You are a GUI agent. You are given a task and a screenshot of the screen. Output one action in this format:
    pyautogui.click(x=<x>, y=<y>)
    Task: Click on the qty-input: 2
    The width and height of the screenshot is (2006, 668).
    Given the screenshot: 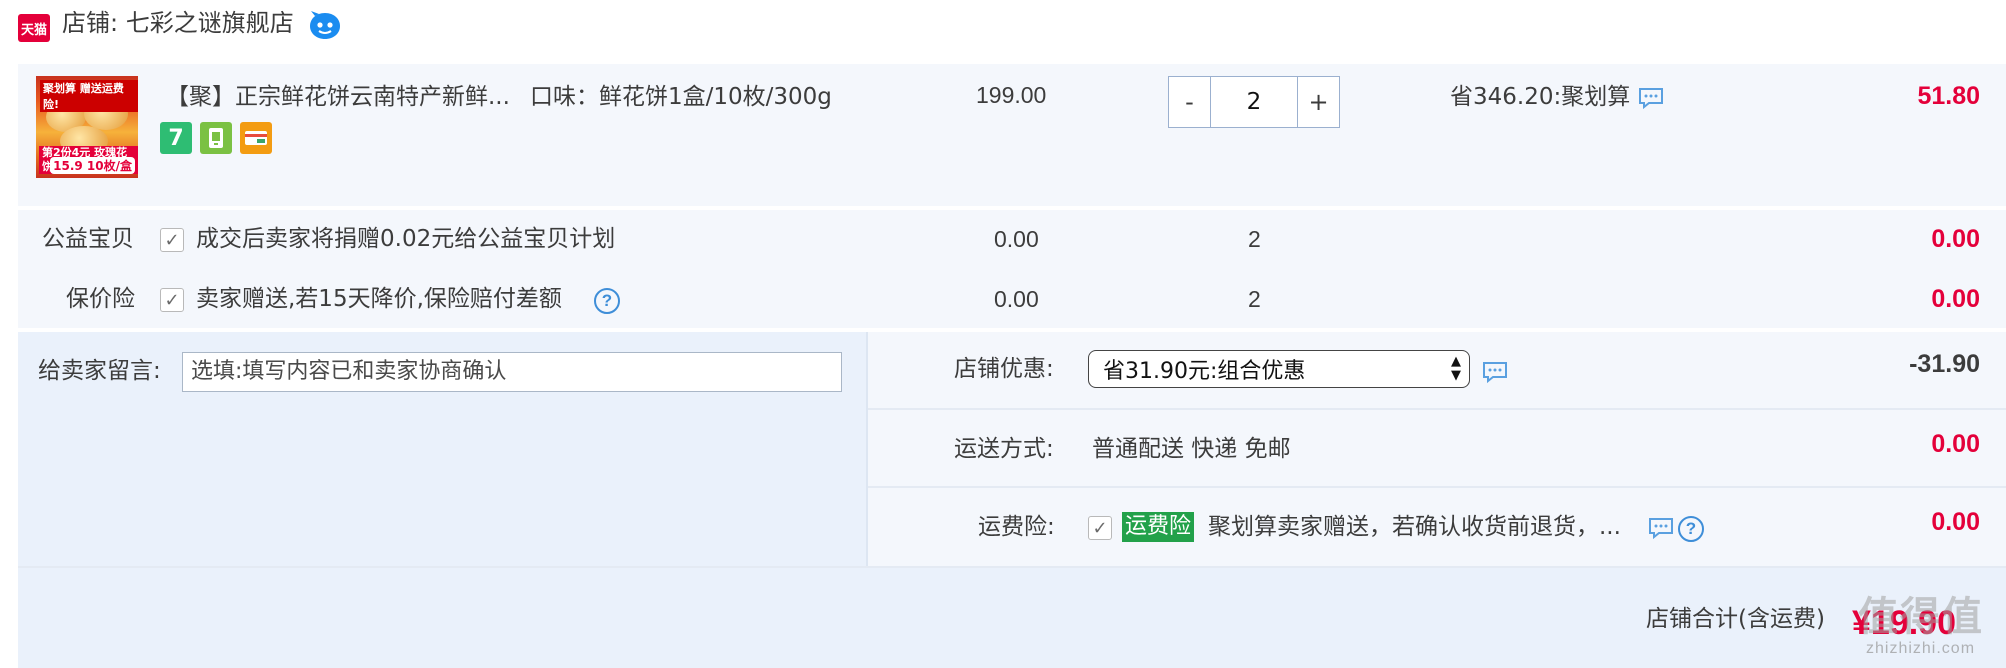 What is the action you would take?
    pyautogui.click(x=1254, y=102)
    